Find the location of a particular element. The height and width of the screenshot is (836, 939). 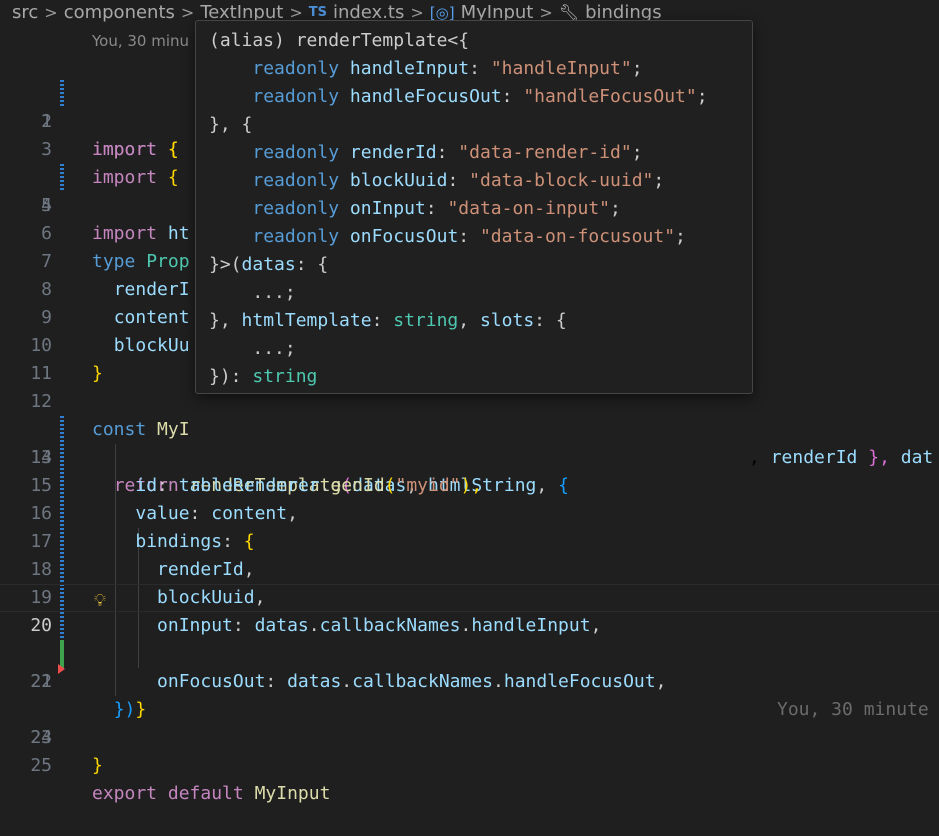

token: } is located at coordinates (97, 765).